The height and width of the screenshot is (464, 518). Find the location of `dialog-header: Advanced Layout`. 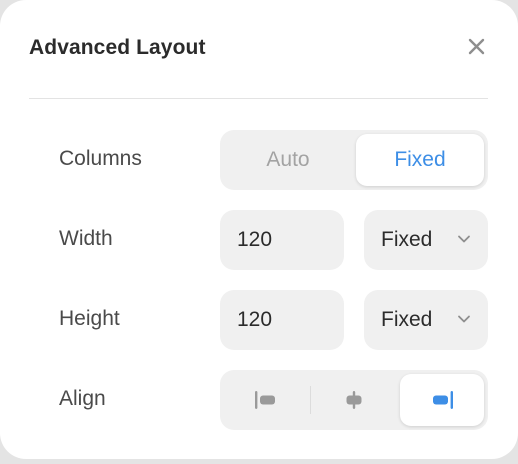

dialog-header: Advanced Layout is located at coordinates (258, 51).